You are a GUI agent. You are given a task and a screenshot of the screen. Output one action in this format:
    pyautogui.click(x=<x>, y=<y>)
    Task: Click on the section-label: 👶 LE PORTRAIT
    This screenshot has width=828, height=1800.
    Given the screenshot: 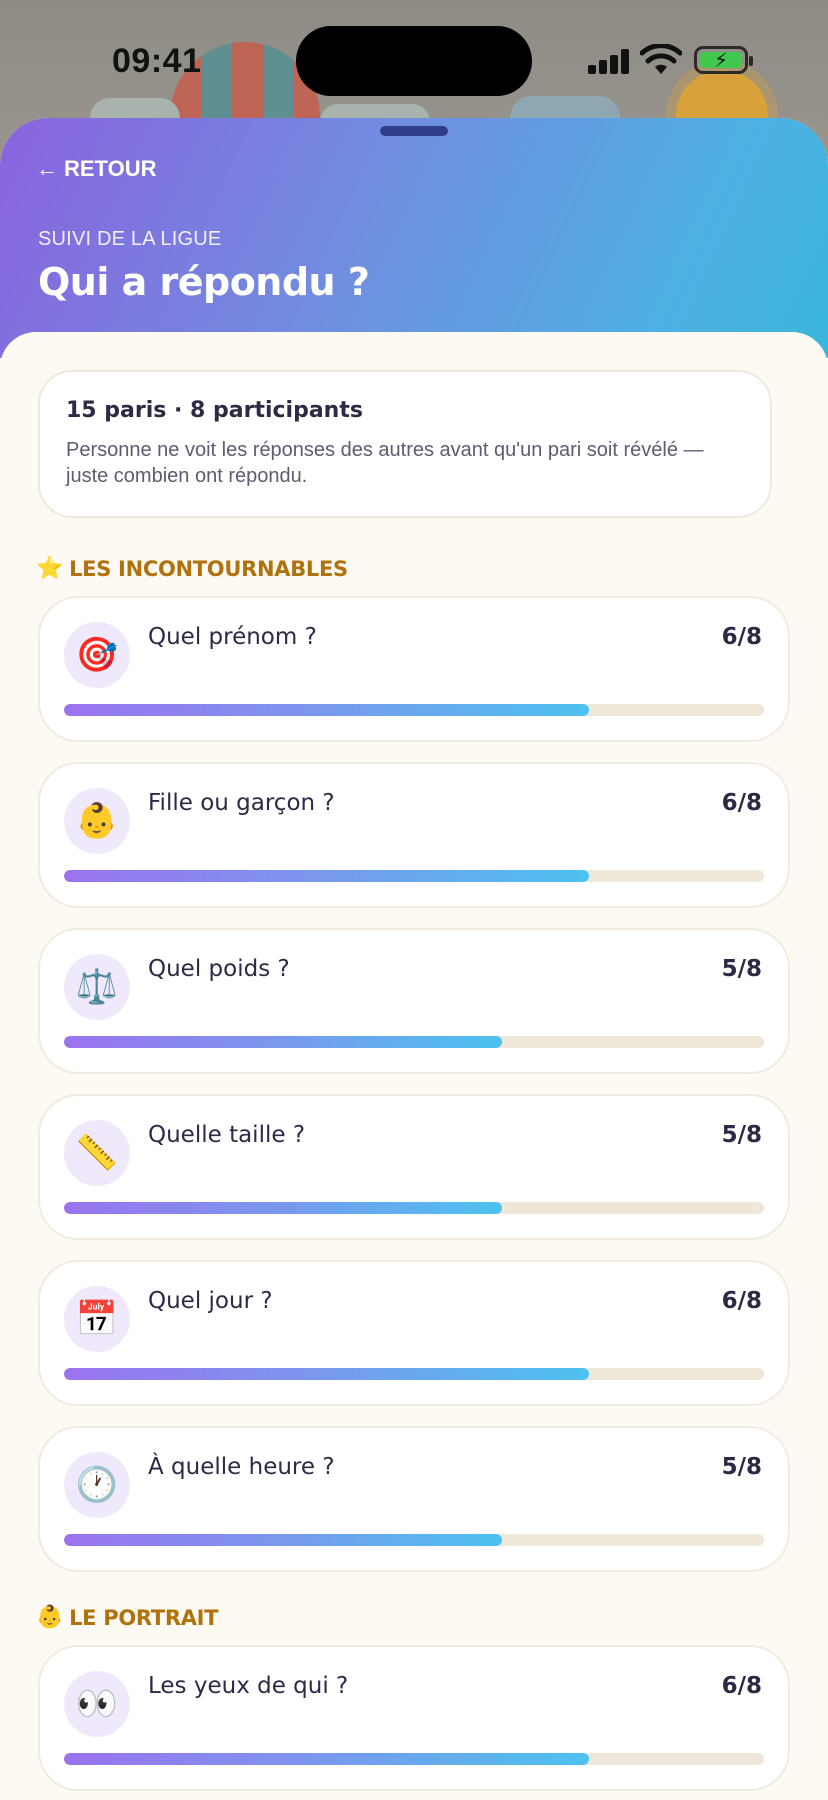 What is the action you would take?
    pyautogui.click(x=127, y=1617)
    